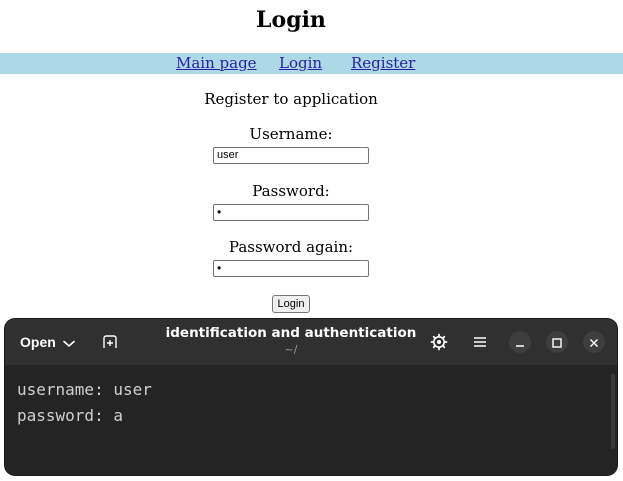 This screenshot has width=623, height=481. Describe the element at coordinates (291, 20) in the screenshot. I see `page-title: Login` at that location.